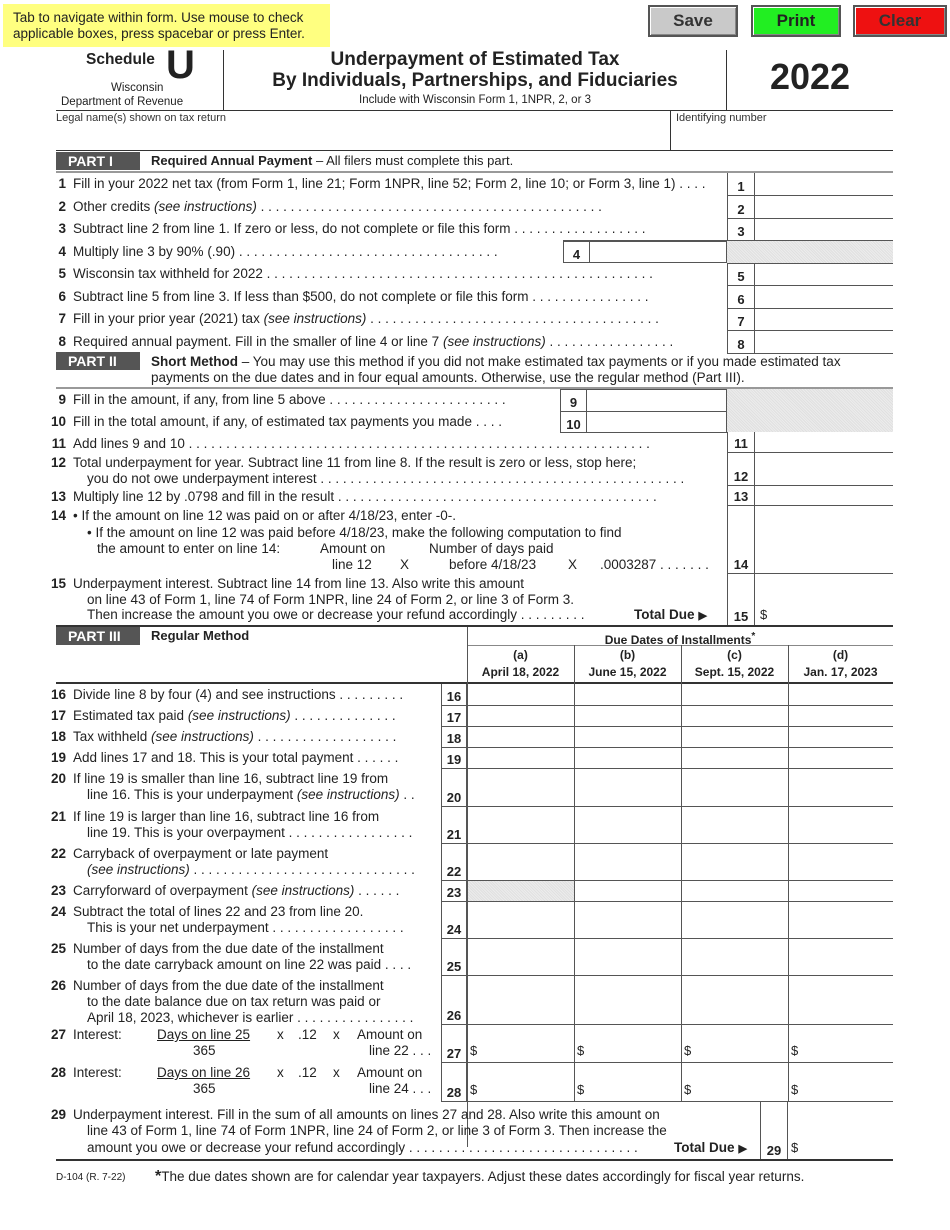  Describe the element at coordinates (520, 926) in the screenshot. I see `line-24-col-a-input` at that location.